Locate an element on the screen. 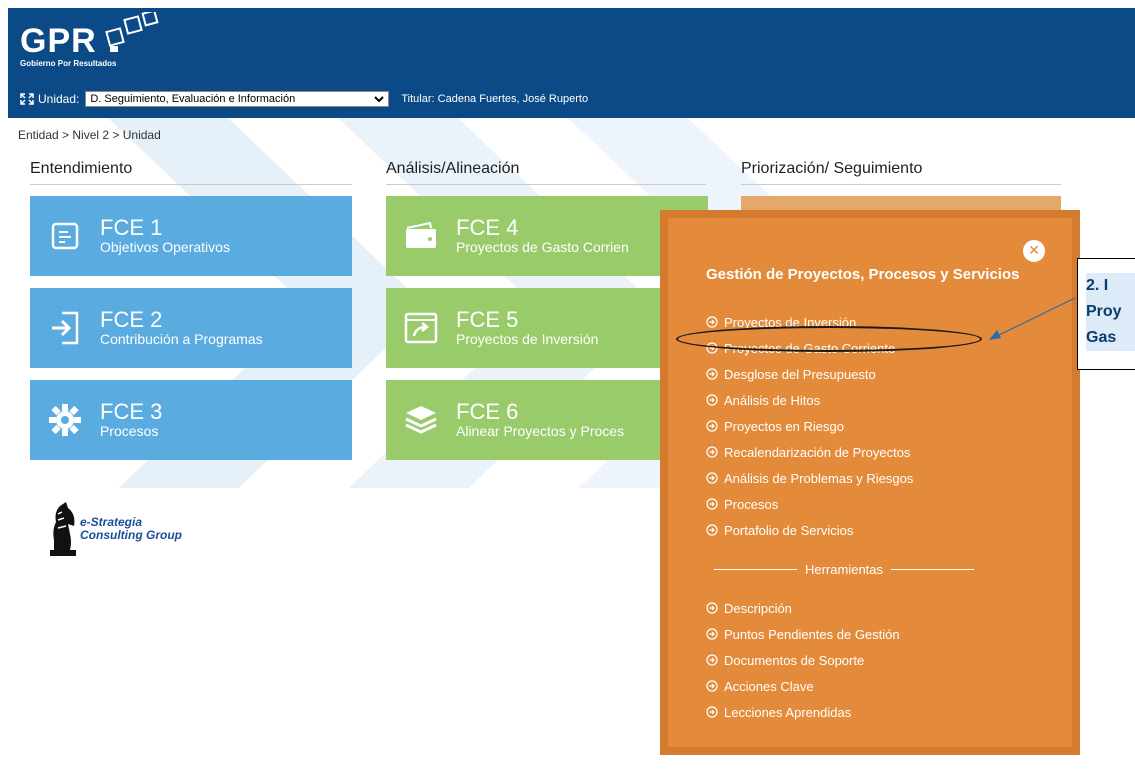  estrategia-logo: e-Strategia Consulting Group is located at coordinates (115, 529).